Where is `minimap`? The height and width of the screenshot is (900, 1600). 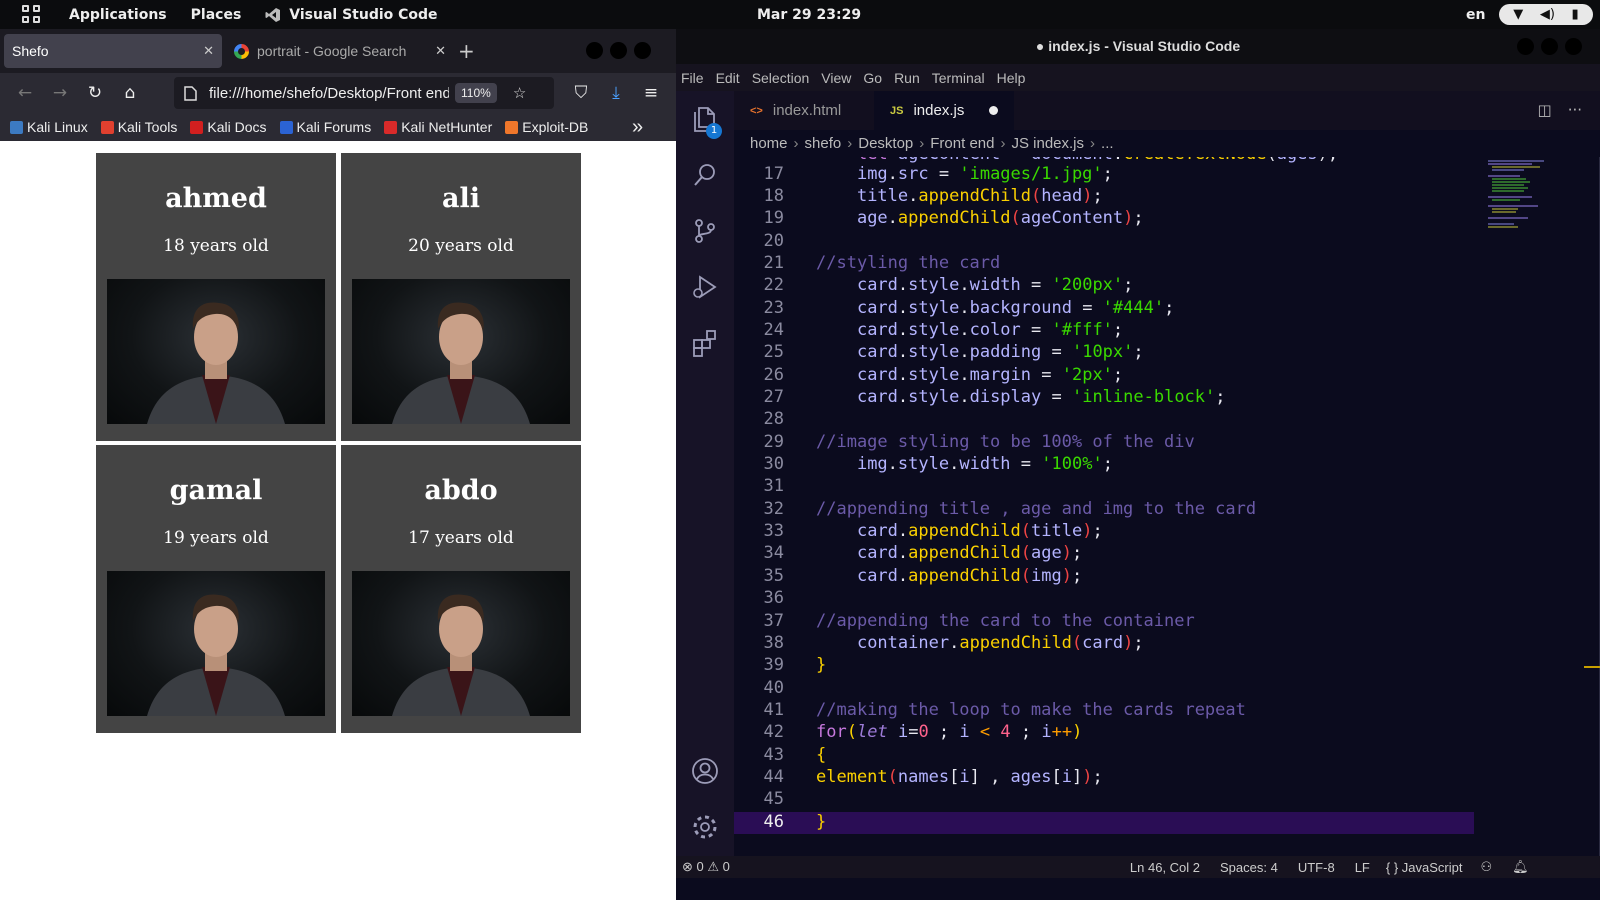
minimap is located at coordinates (1524, 517).